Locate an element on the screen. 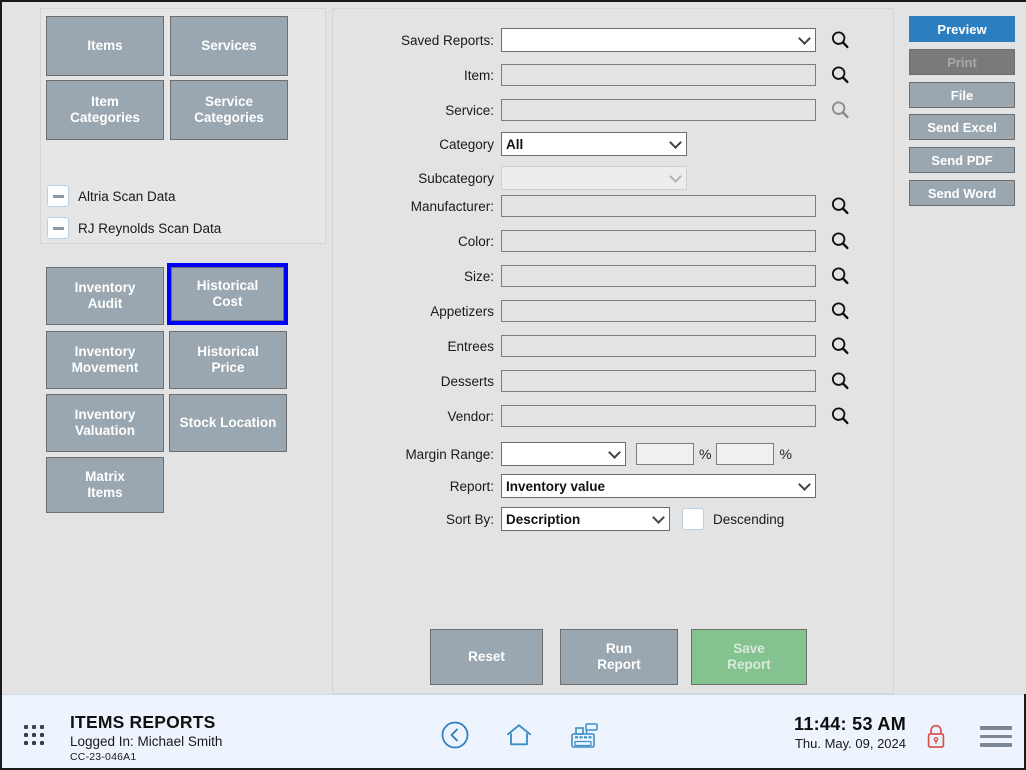 The height and width of the screenshot is (770, 1026). home-icon is located at coordinates (519, 735).